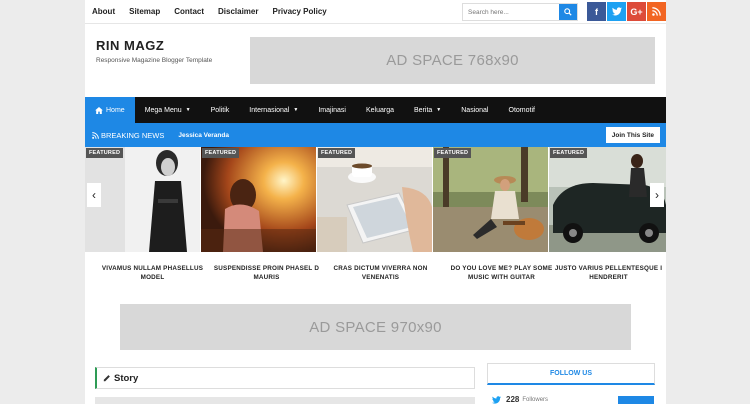 Image resolution: width=750 pixels, height=404 pixels. I want to click on search-button, so click(568, 12).